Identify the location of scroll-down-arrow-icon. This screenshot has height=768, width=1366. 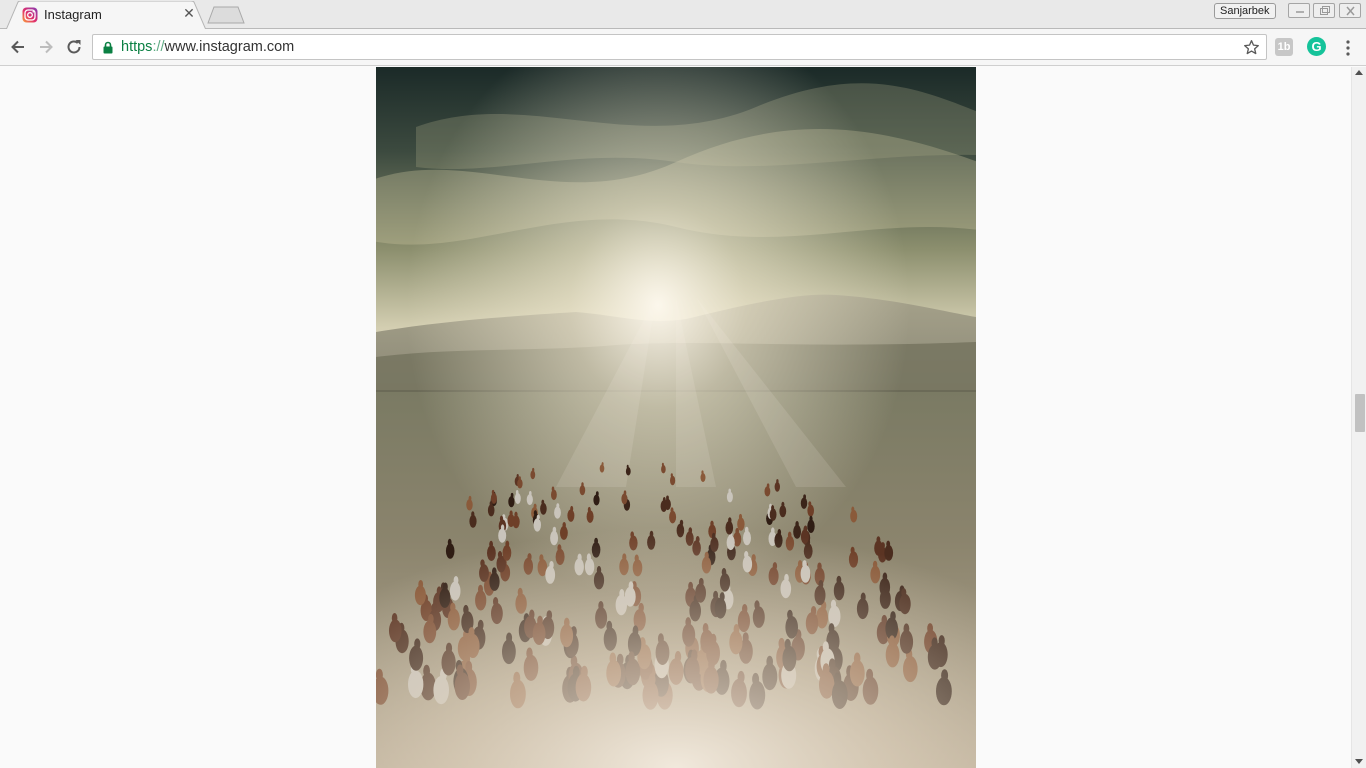
(1359, 761).